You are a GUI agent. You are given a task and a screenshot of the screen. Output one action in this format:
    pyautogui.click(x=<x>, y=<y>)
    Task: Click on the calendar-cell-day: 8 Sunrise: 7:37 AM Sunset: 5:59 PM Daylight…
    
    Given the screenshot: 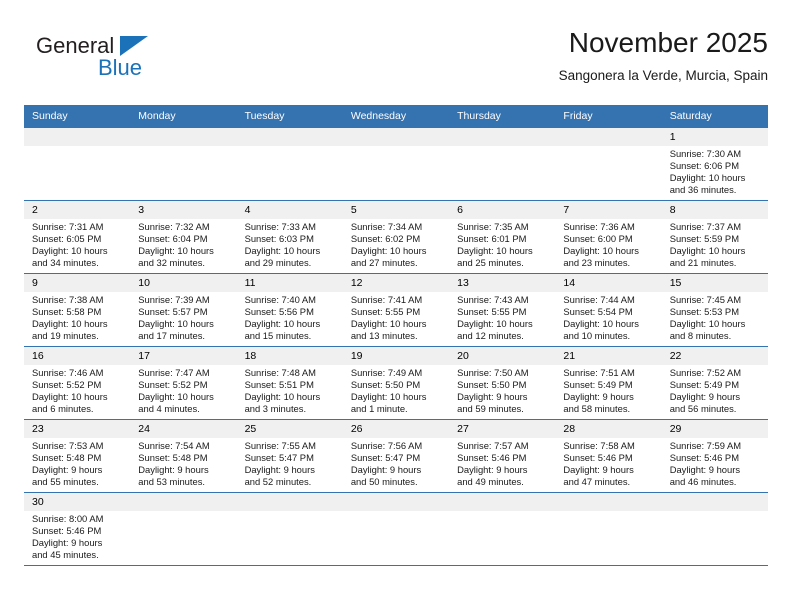 What is the action you would take?
    pyautogui.click(x=714, y=237)
    